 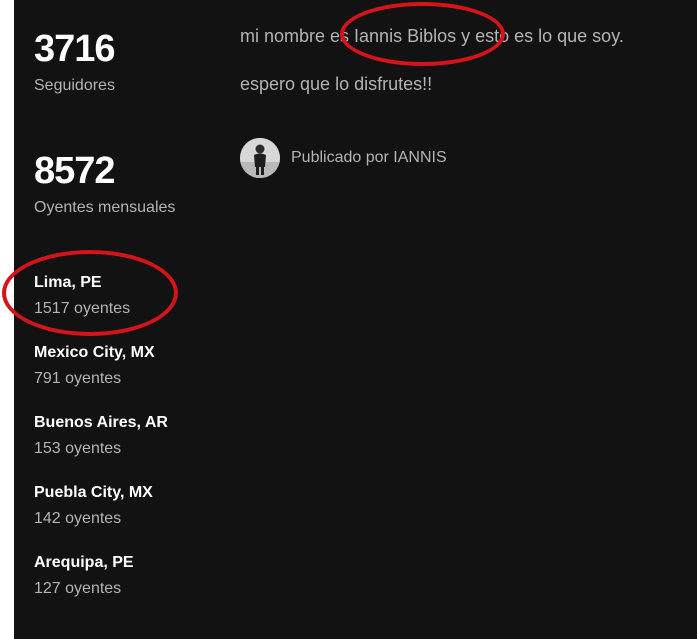 I want to click on city-item-mexico-city: Mexico City, MX 791 oyentes, so click(x=94, y=366).